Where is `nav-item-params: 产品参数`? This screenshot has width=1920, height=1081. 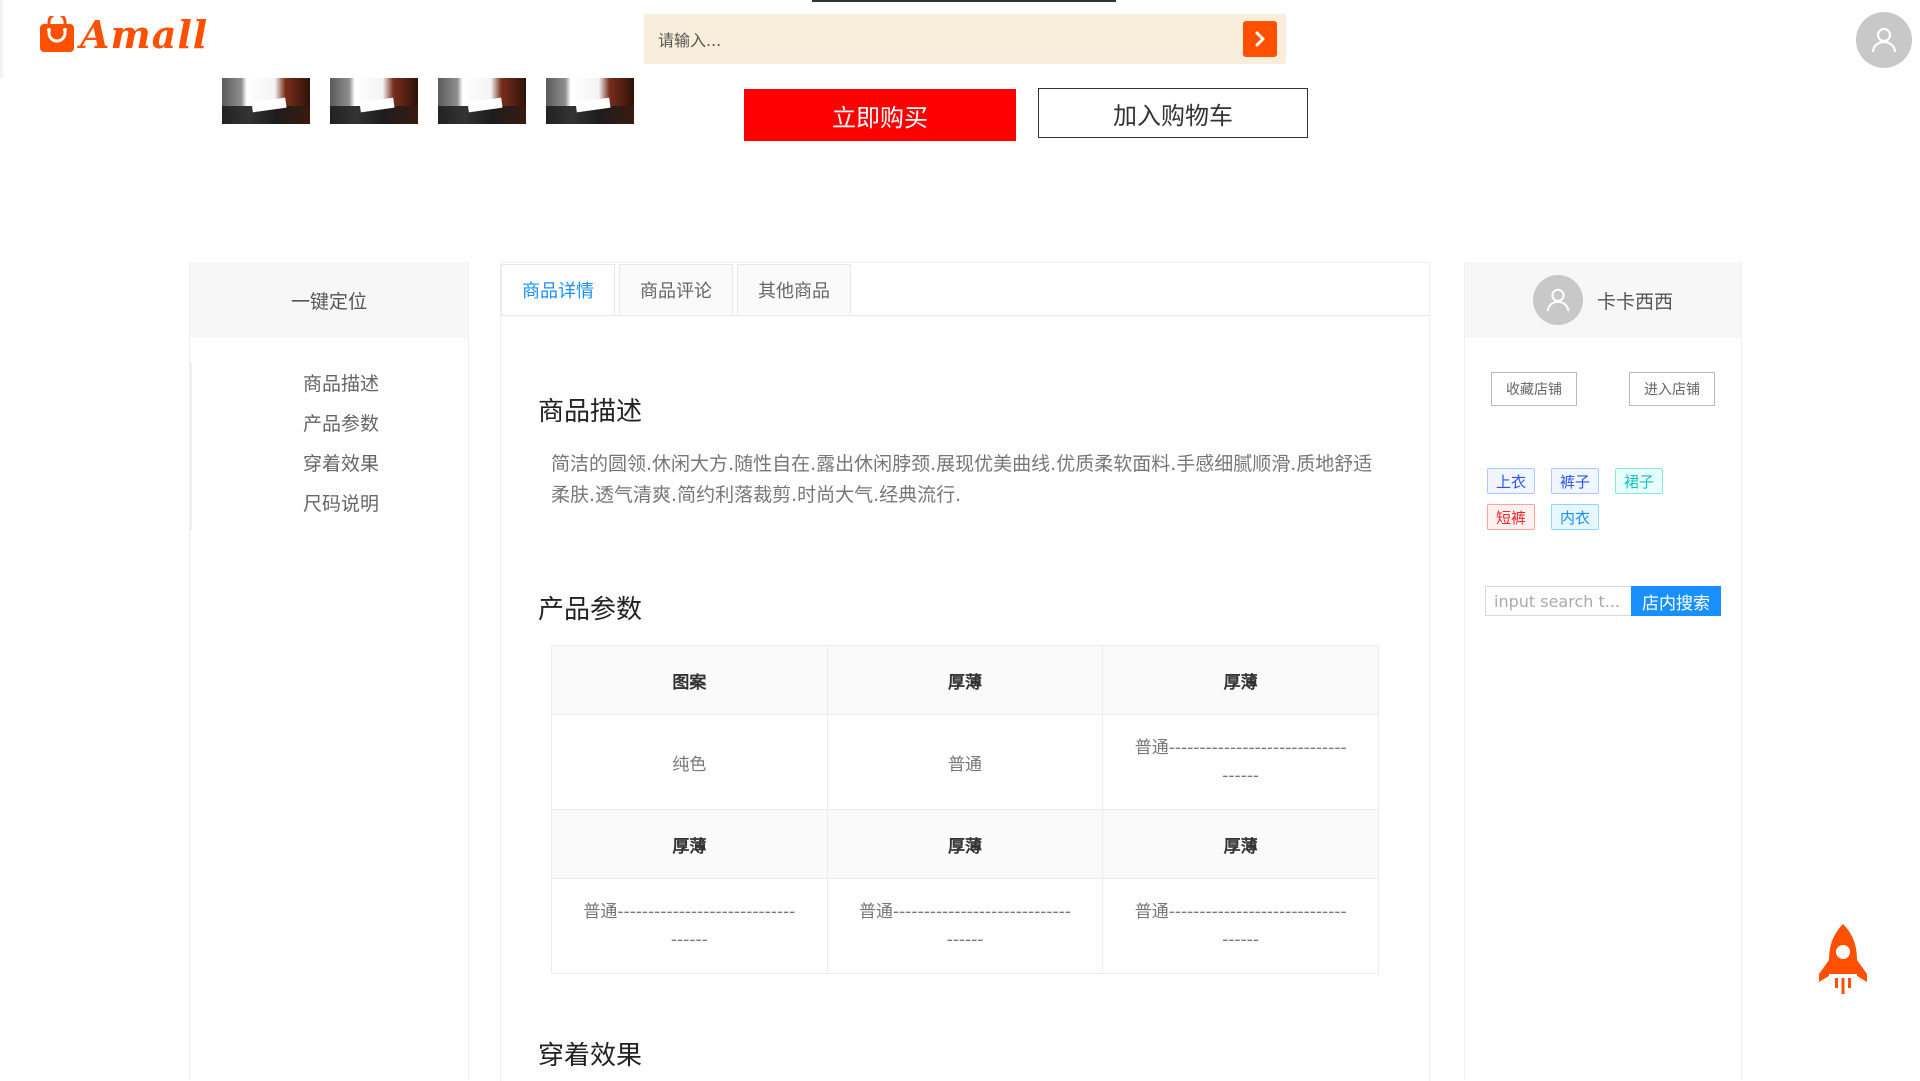
nav-item-params: 产品参数 is located at coordinates (331, 422).